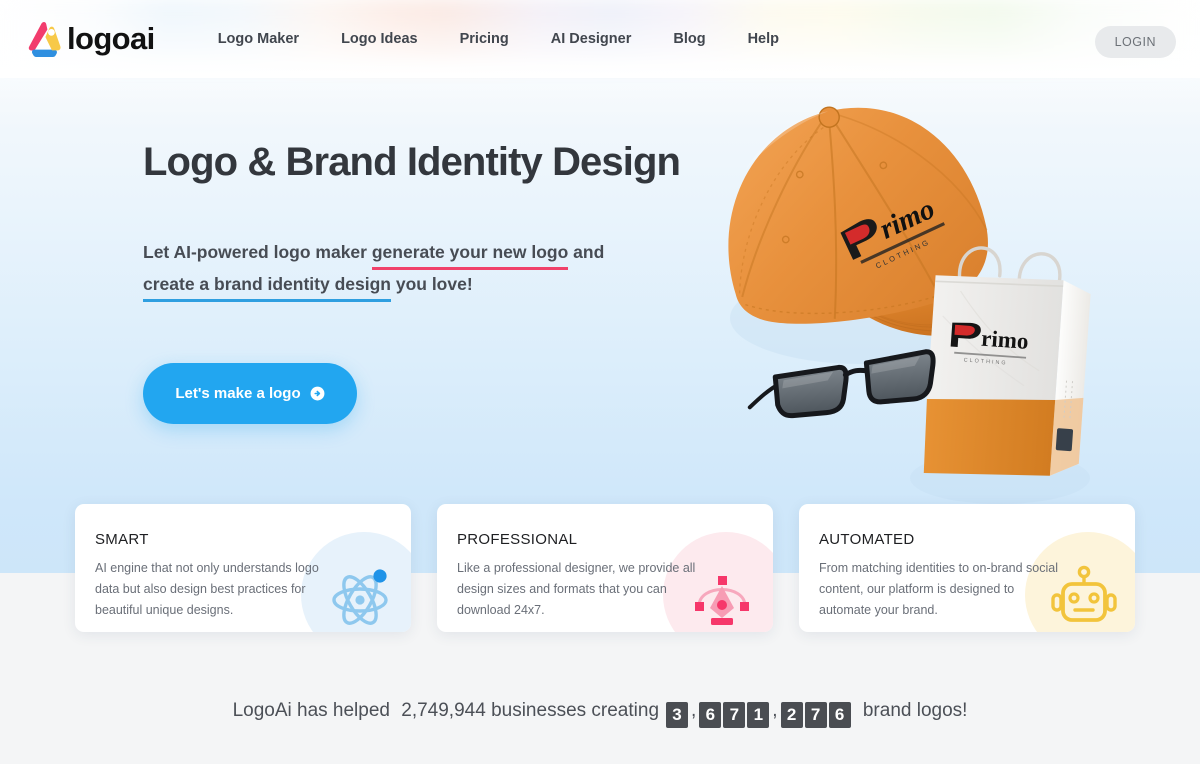 This screenshot has height=764, width=1200. Describe the element at coordinates (677, 715) in the screenshot. I see `counter-digit: 3` at that location.